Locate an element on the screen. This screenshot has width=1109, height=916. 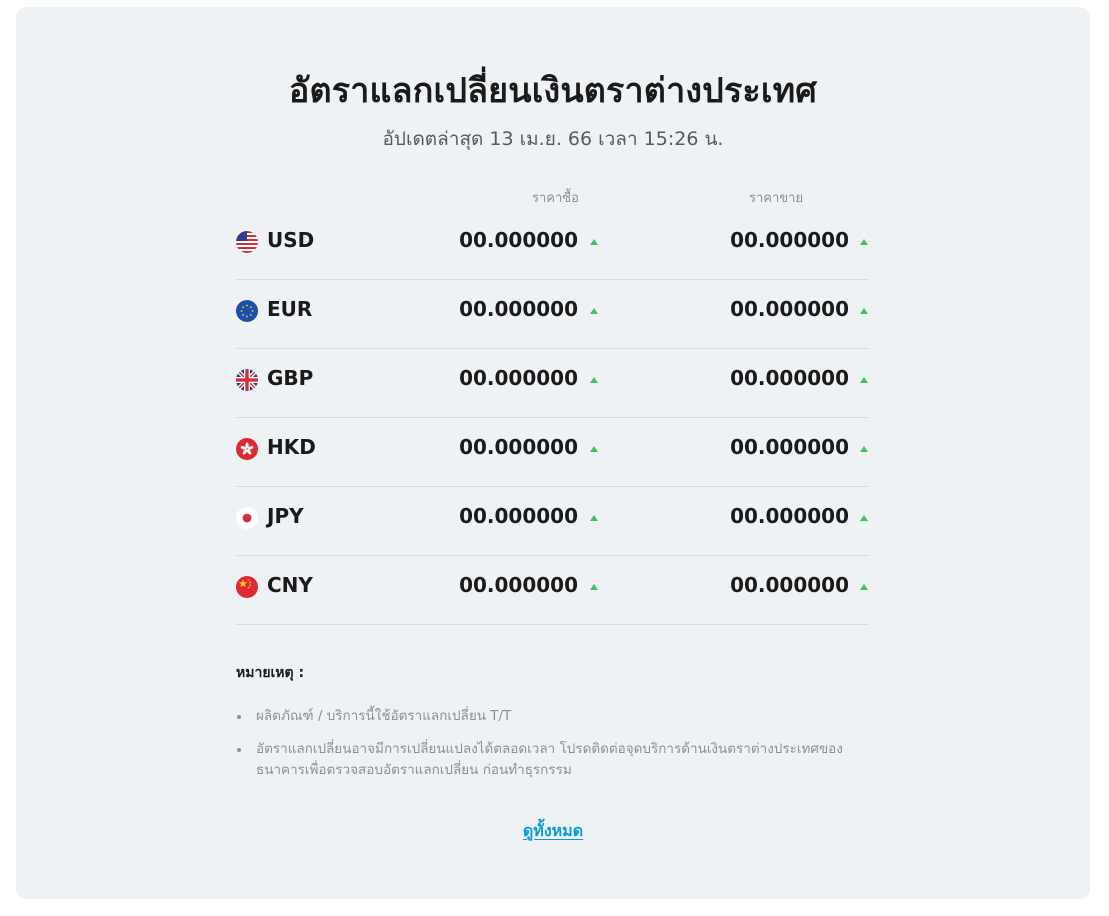
table-row: EUR 00.000000 00.000000 is located at coordinates (552, 314).